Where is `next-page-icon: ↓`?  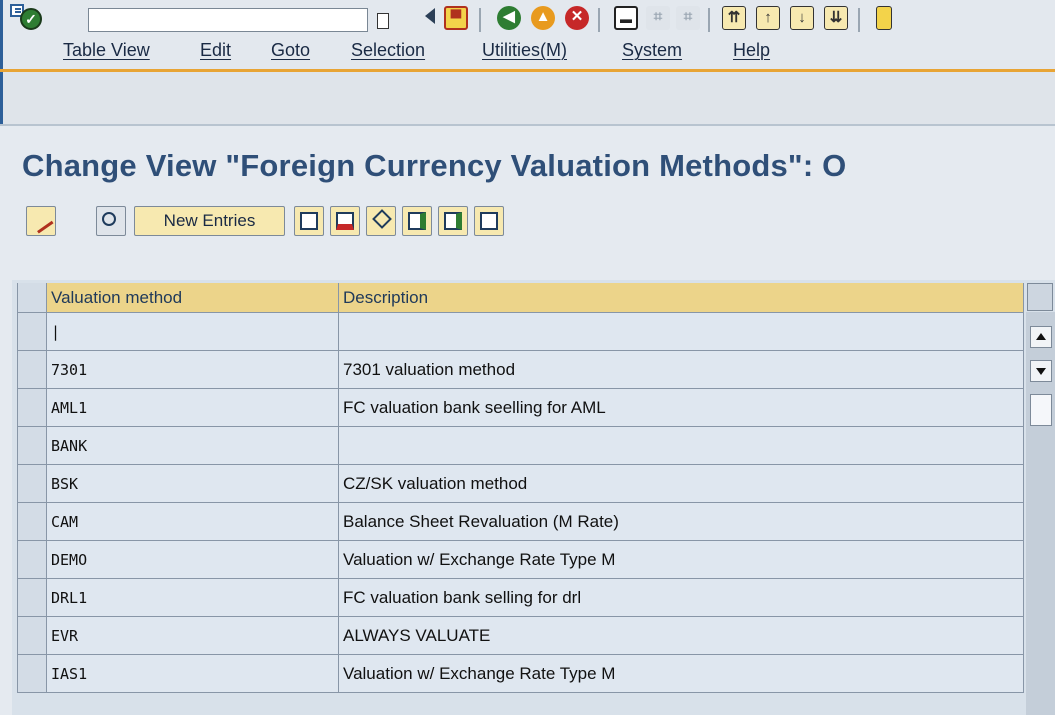
next-page-icon: ↓ is located at coordinates (802, 18).